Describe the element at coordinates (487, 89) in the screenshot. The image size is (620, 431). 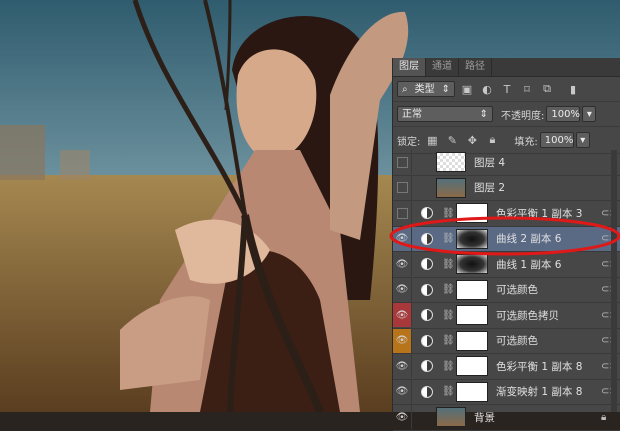
I see `adjustment-filter-icon: ◐` at that location.